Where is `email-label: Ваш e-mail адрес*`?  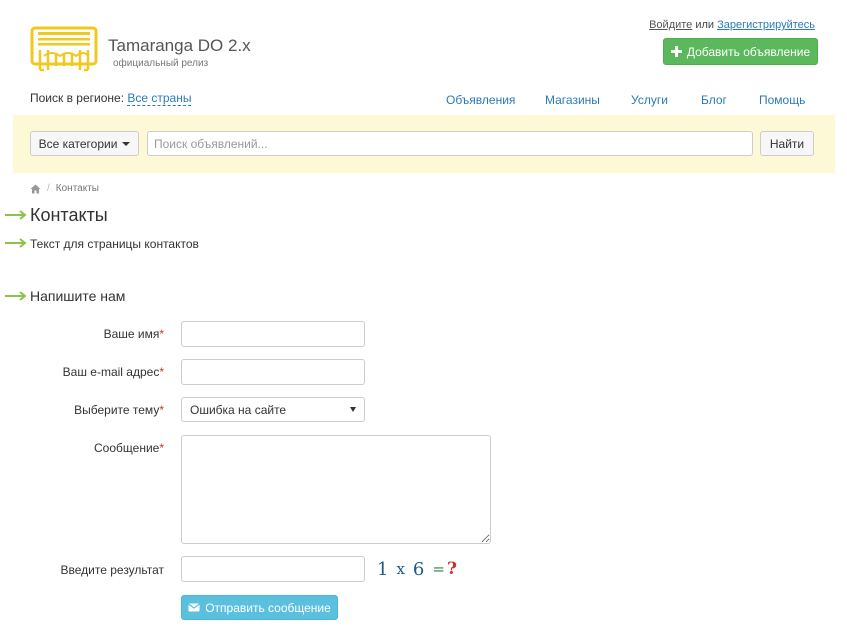 email-label: Ваш e-mail адрес* is located at coordinates (113, 372).